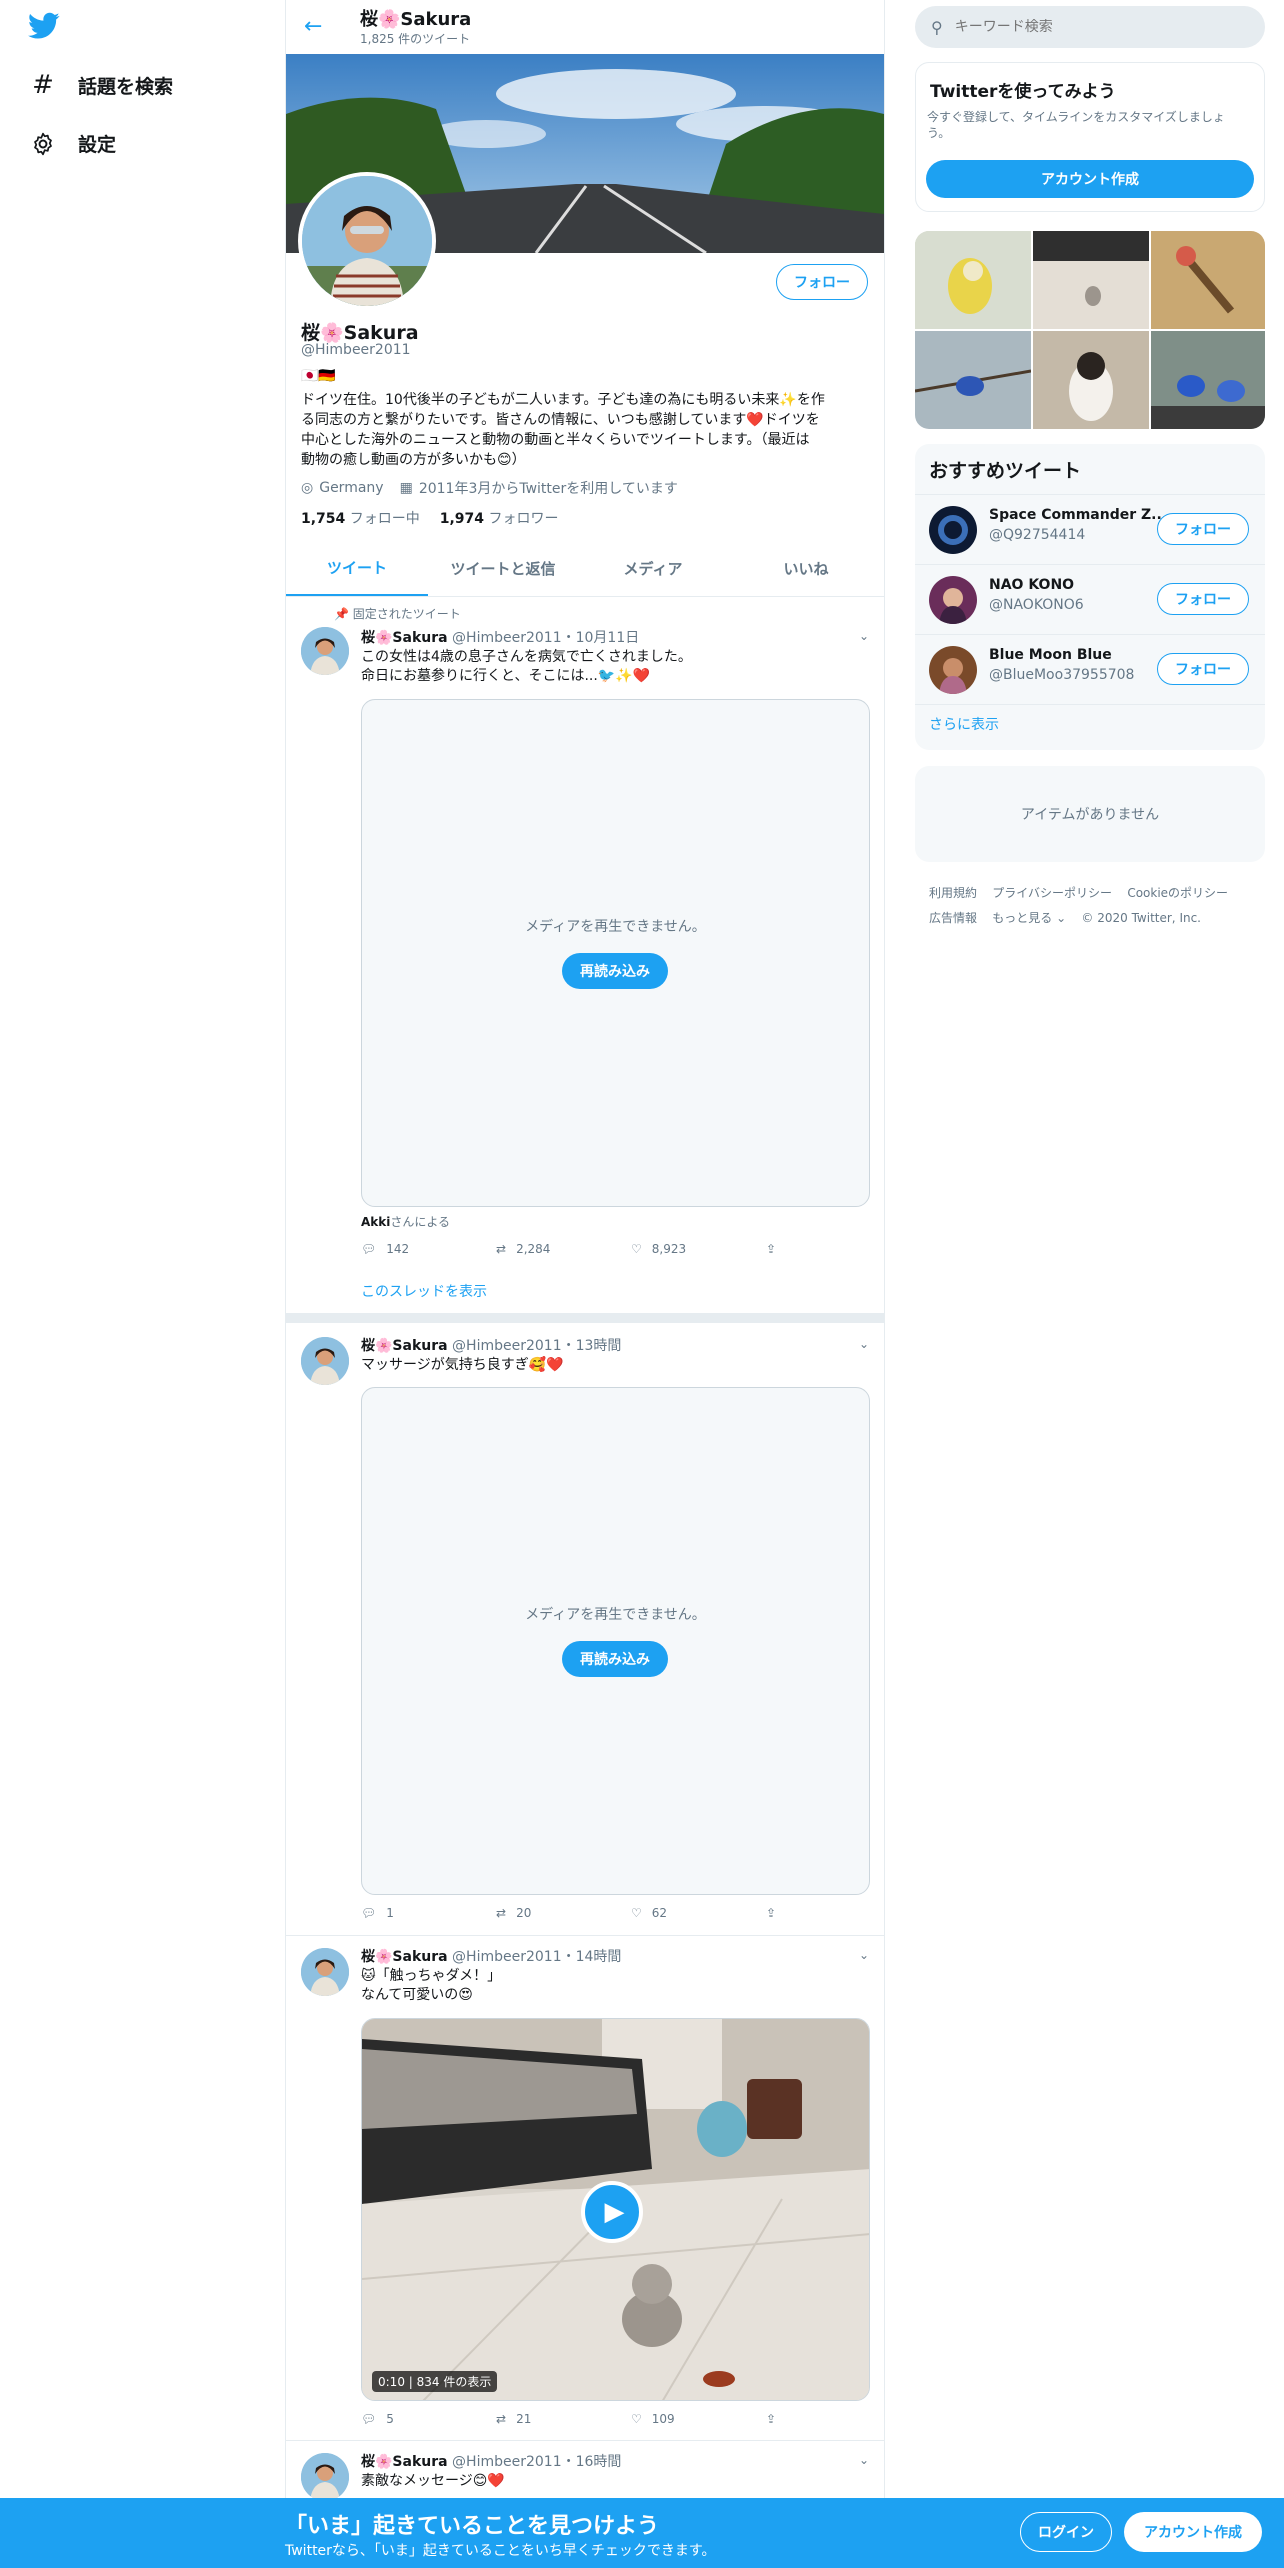 This screenshot has width=1284, height=2568. What do you see at coordinates (369, 1249) in the screenshot?
I see `reply-icon: 💬︎` at bounding box center [369, 1249].